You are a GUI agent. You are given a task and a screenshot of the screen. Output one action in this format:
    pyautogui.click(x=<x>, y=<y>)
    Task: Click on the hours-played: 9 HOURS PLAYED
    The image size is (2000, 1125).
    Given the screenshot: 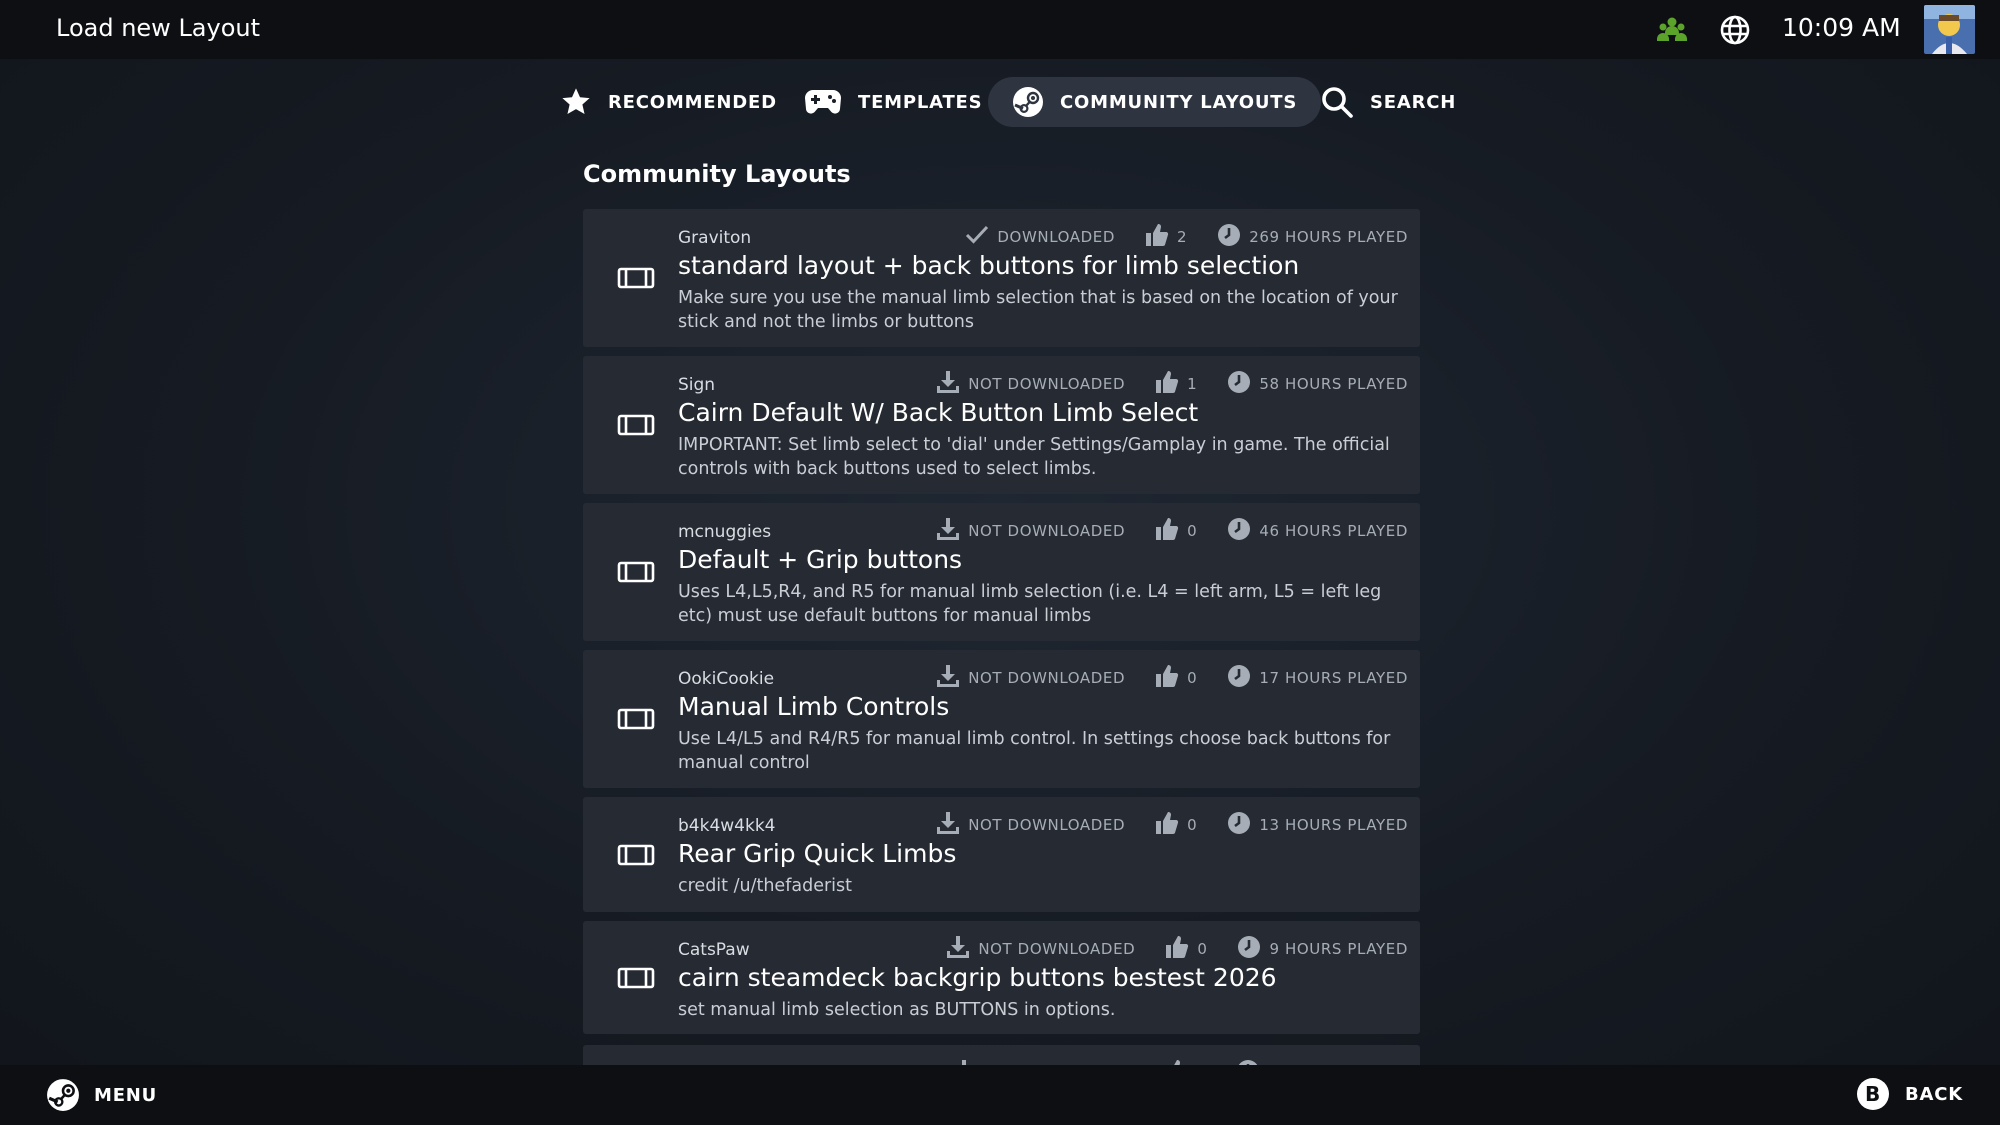 What is the action you would take?
    pyautogui.click(x=1322, y=949)
    